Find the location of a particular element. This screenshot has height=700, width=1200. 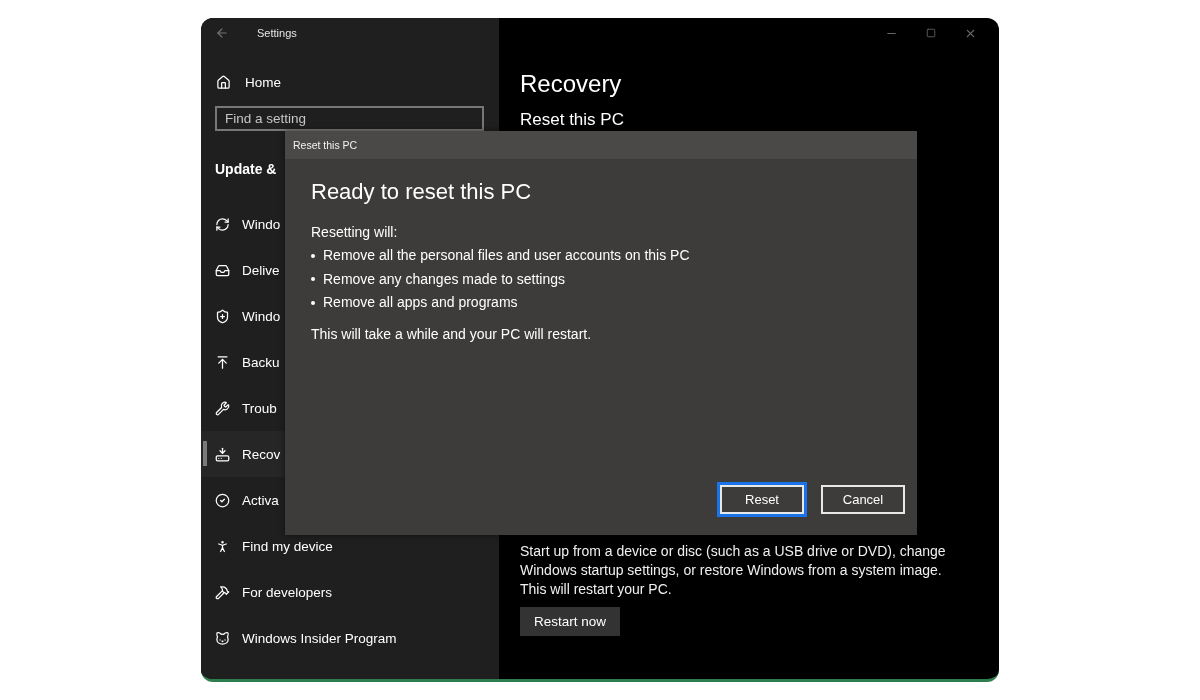

bullet-text: Remove any changes made to settings is located at coordinates (444, 279).